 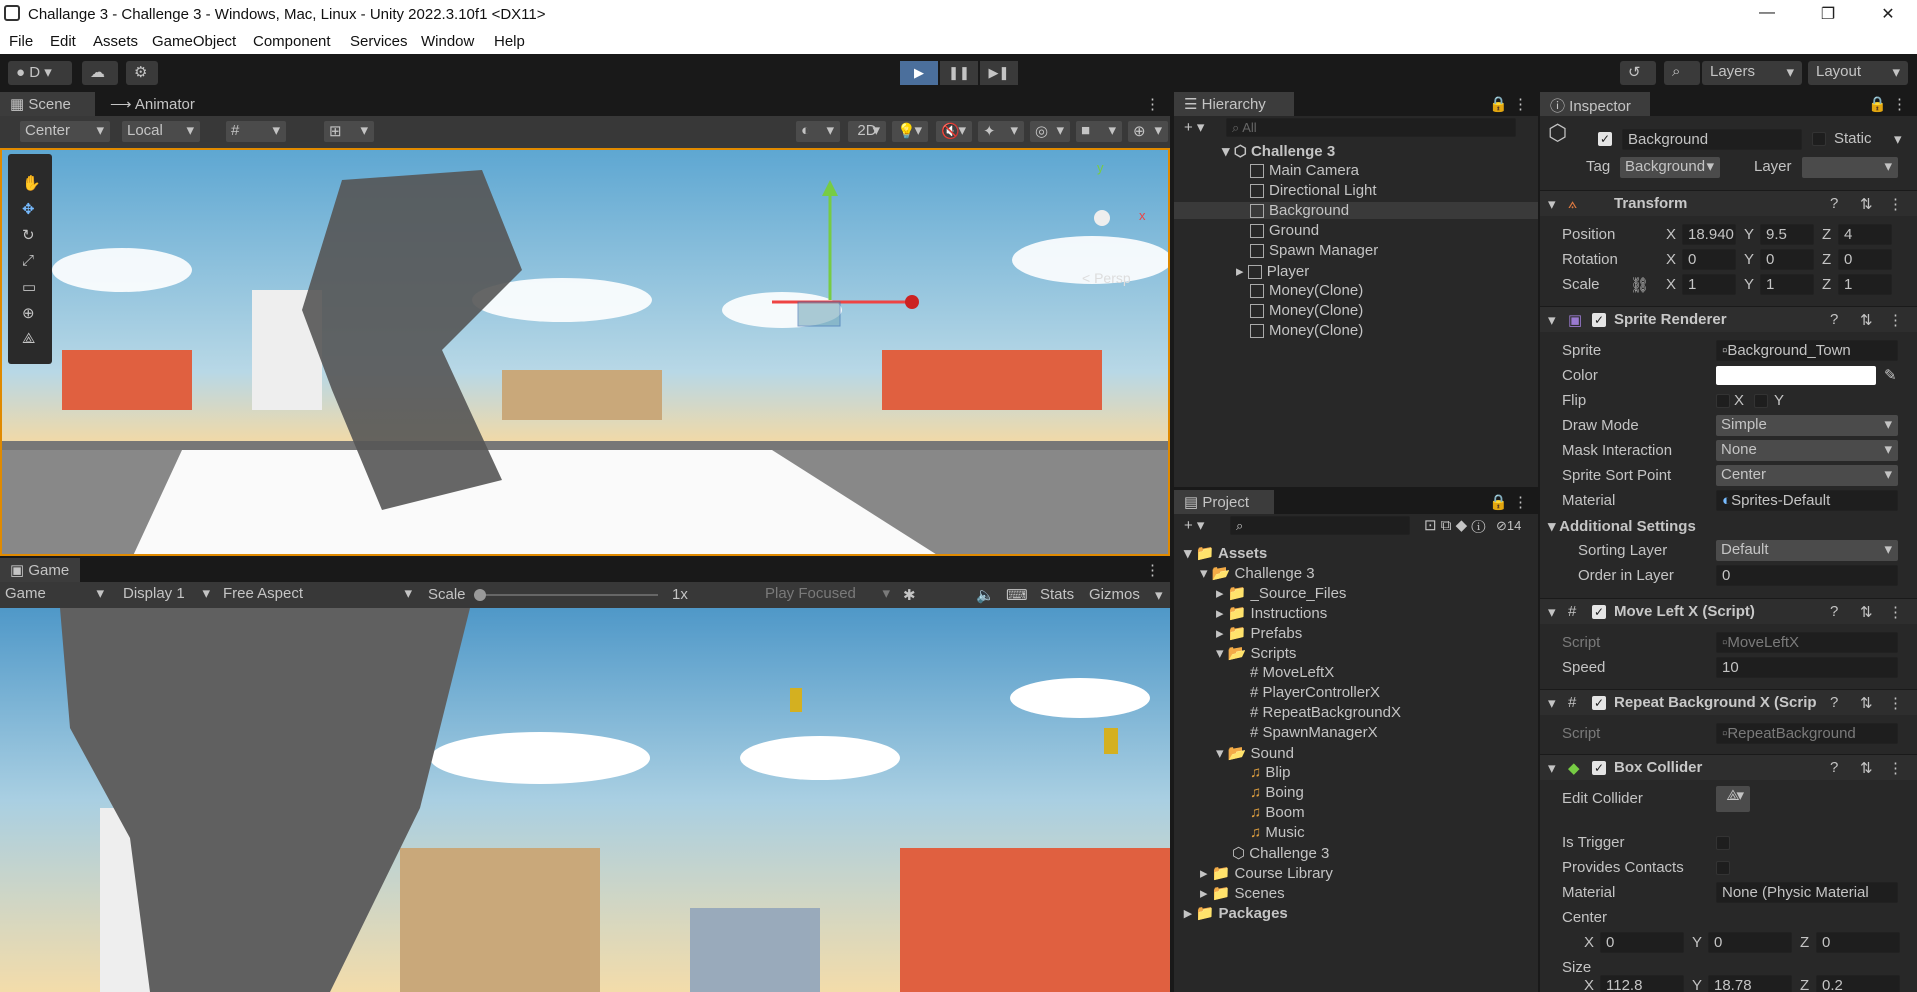 I want to click on persp-label: < Persp, so click(x=1106, y=278).